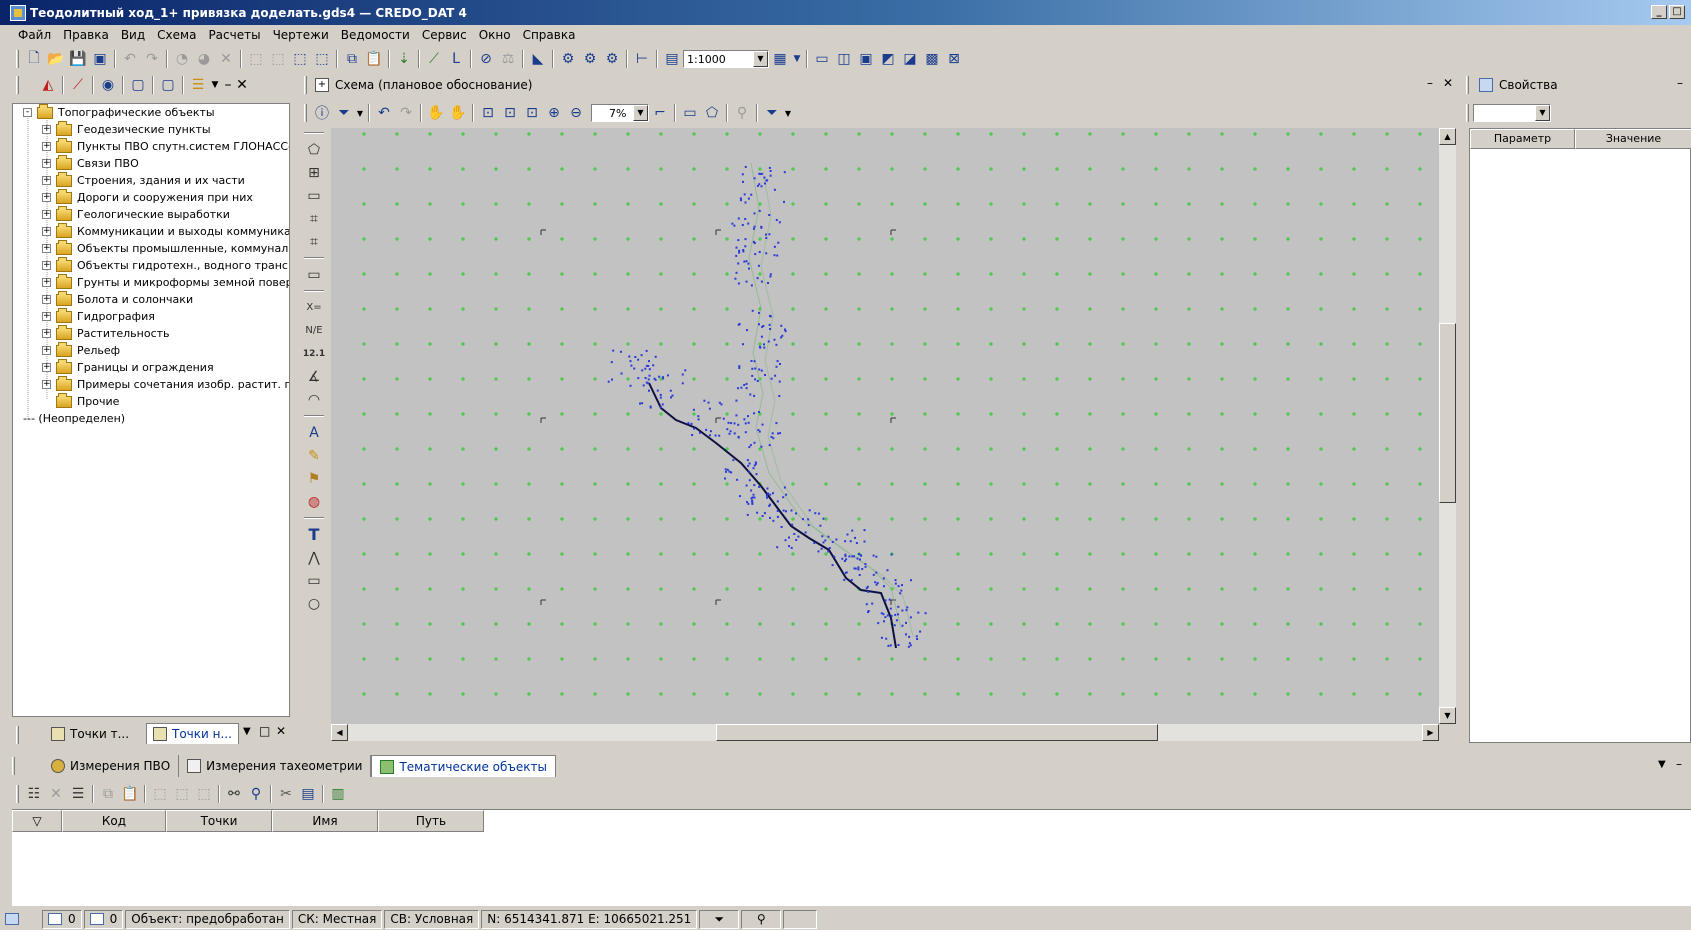 The width and height of the screenshot is (1691, 930). What do you see at coordinates (314, 501) in the screenshot?
I see `stamp-icon: ◍` at bounding box center [314, 501].